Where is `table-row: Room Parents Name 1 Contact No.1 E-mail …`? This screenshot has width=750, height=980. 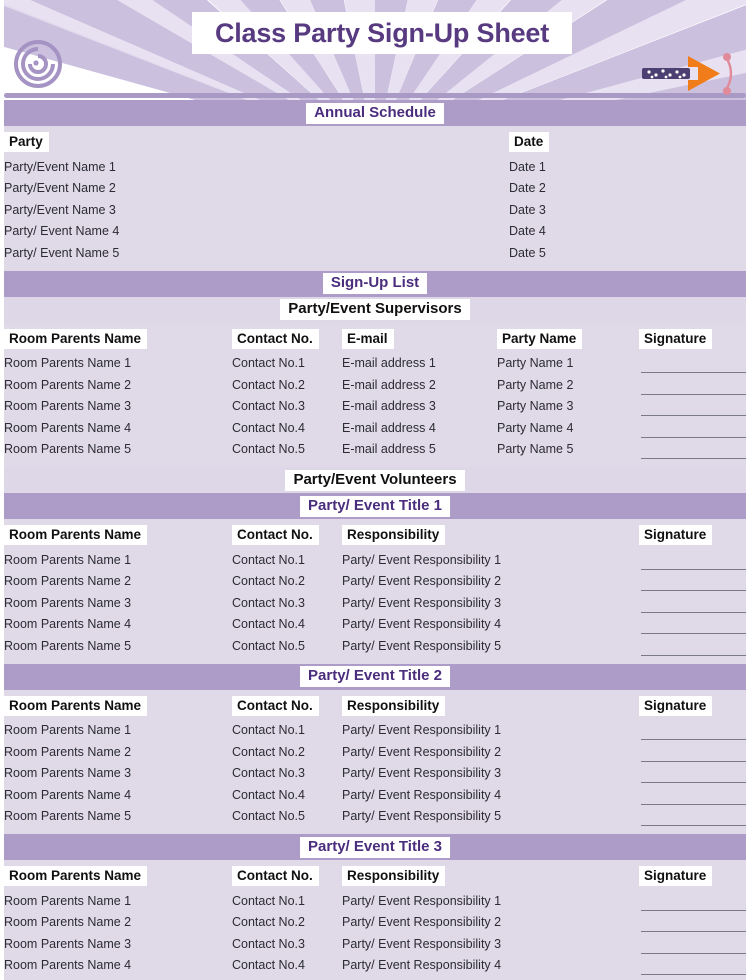 table-row: Room Parents Name 1 Contact No.1 E-mail … is located at coordinates (375, 364).